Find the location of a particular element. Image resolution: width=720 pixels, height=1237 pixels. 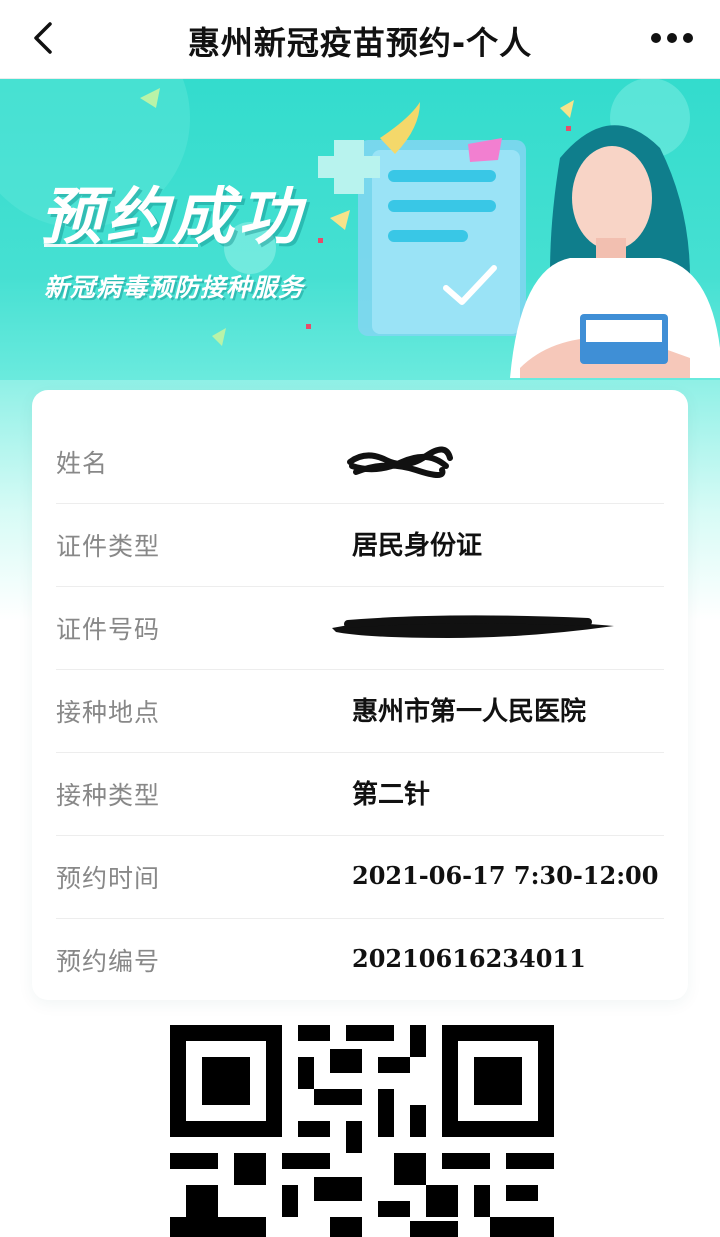

info-value: 第二针 is located at coordinates (391, 795).